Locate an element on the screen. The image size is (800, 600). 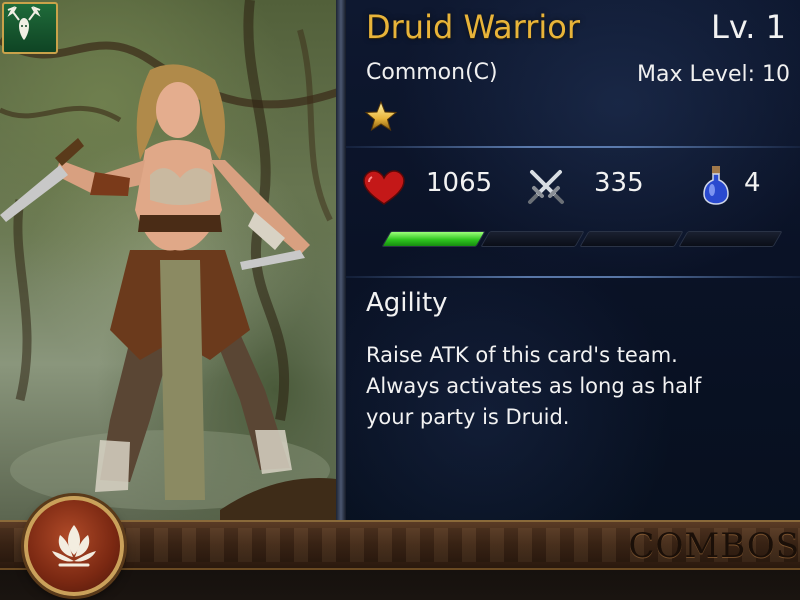
stag-head-icon is located at coordinates (24, 23).